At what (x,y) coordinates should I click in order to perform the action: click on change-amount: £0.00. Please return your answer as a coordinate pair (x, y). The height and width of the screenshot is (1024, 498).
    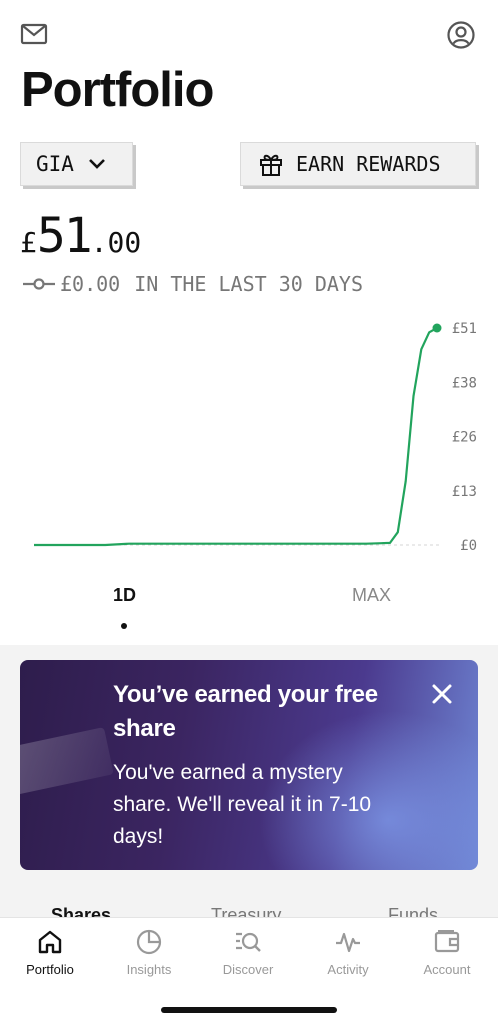
    Looking at the image, I should click on (90, 284).